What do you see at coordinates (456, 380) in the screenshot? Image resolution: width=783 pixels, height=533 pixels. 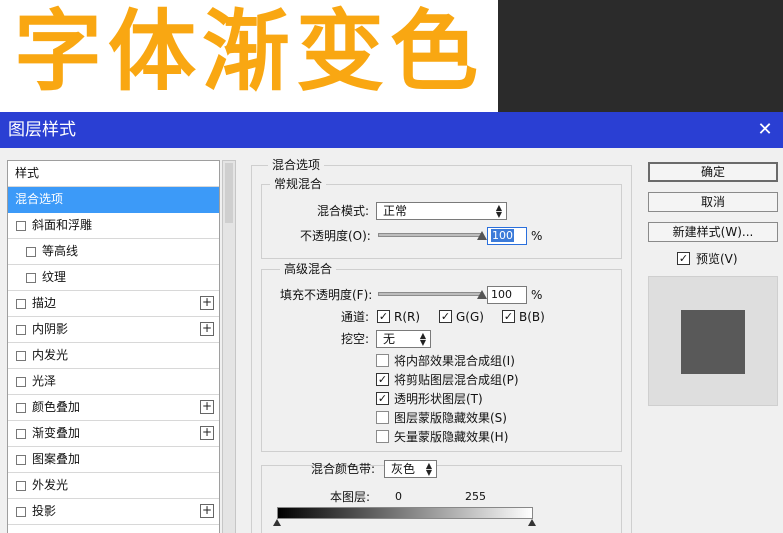 I see `advanced-option-label: 将剪贴图层混合成组(P)` at bounding box center [456, 380].